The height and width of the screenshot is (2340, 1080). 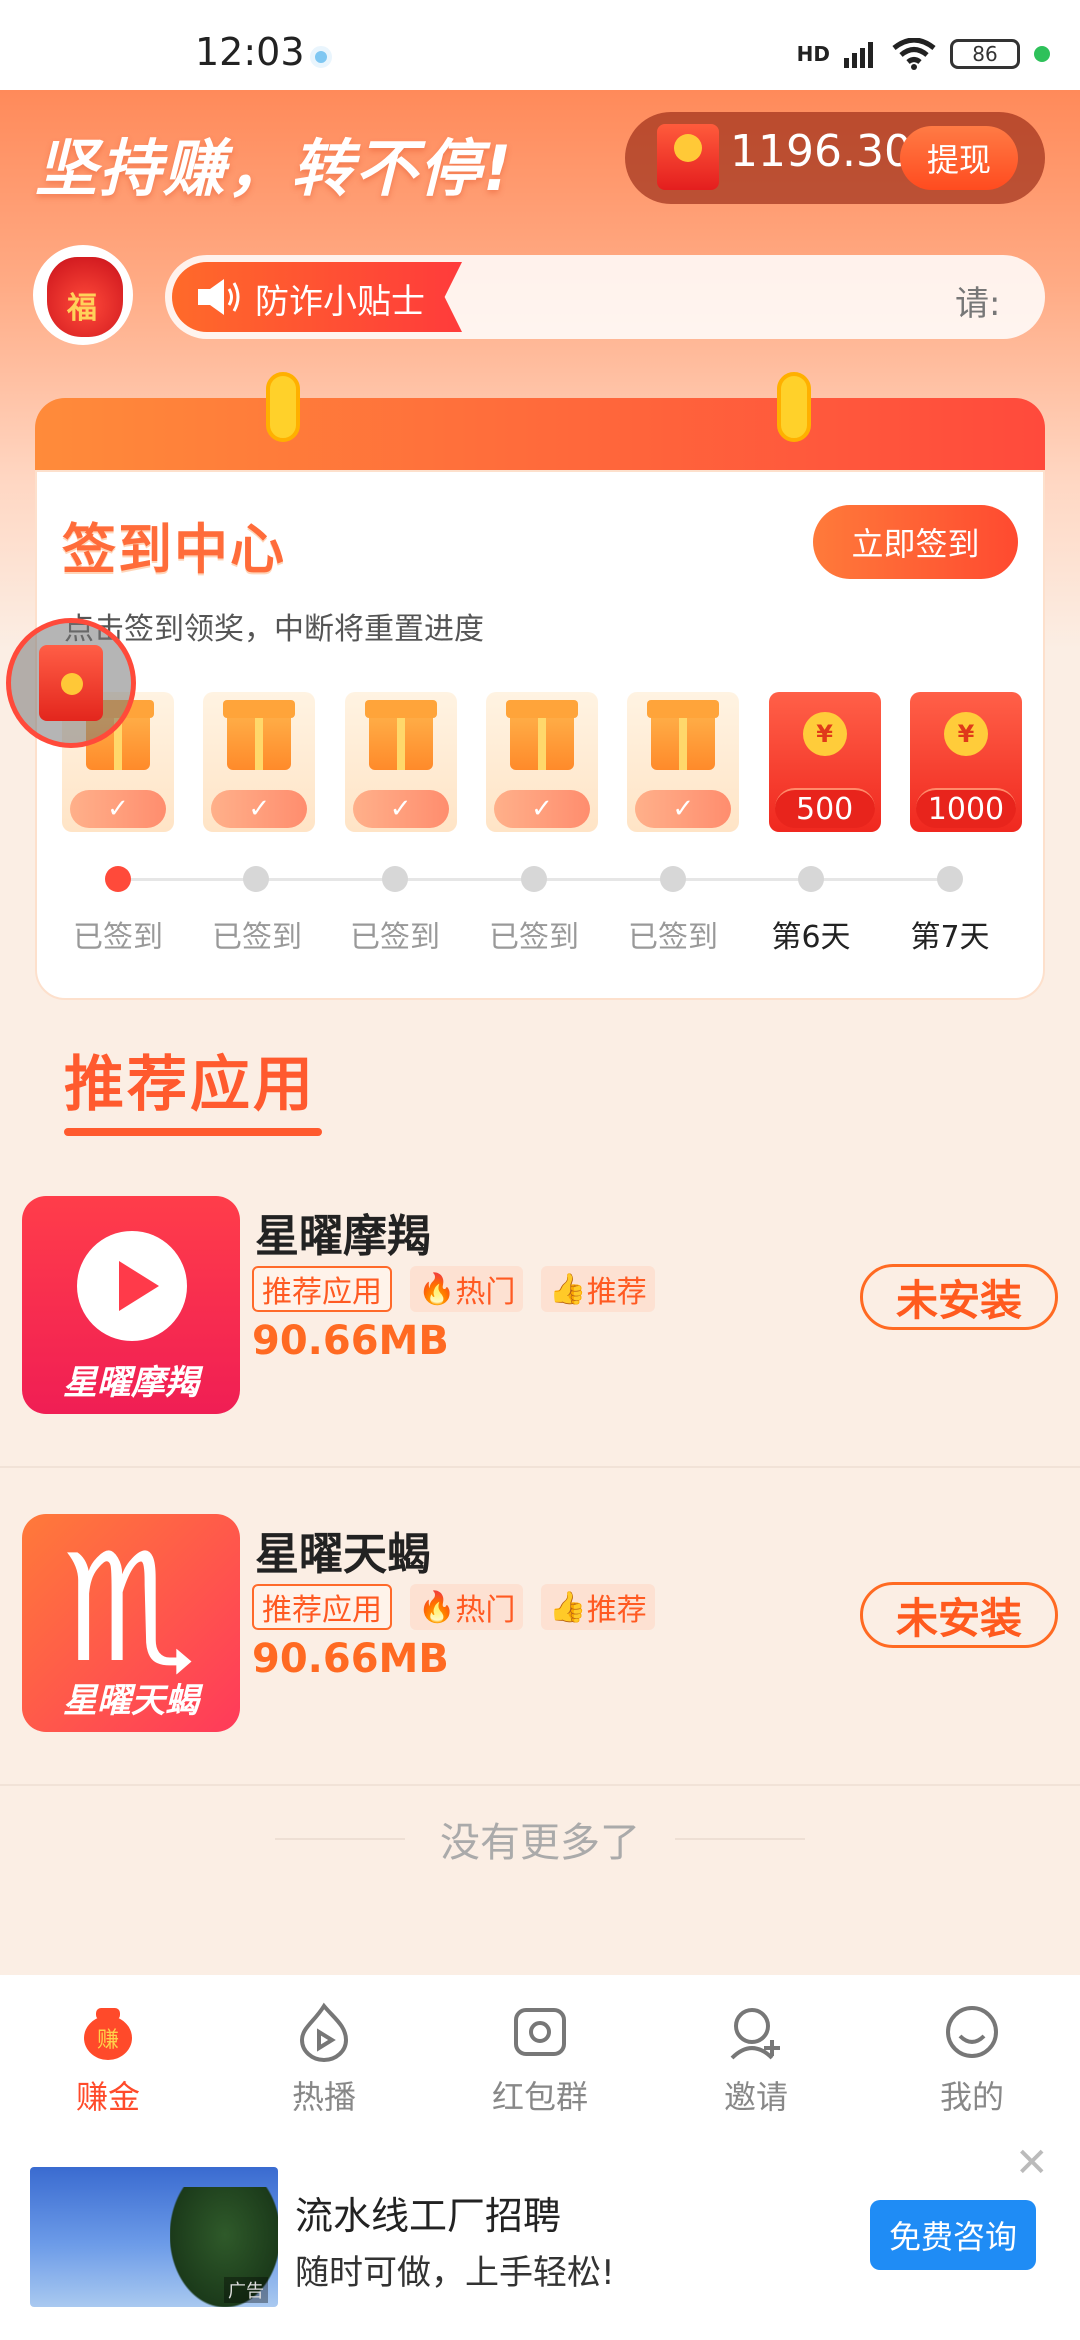 I want to click on floating-red-envelope, so click(x=71, y=683).